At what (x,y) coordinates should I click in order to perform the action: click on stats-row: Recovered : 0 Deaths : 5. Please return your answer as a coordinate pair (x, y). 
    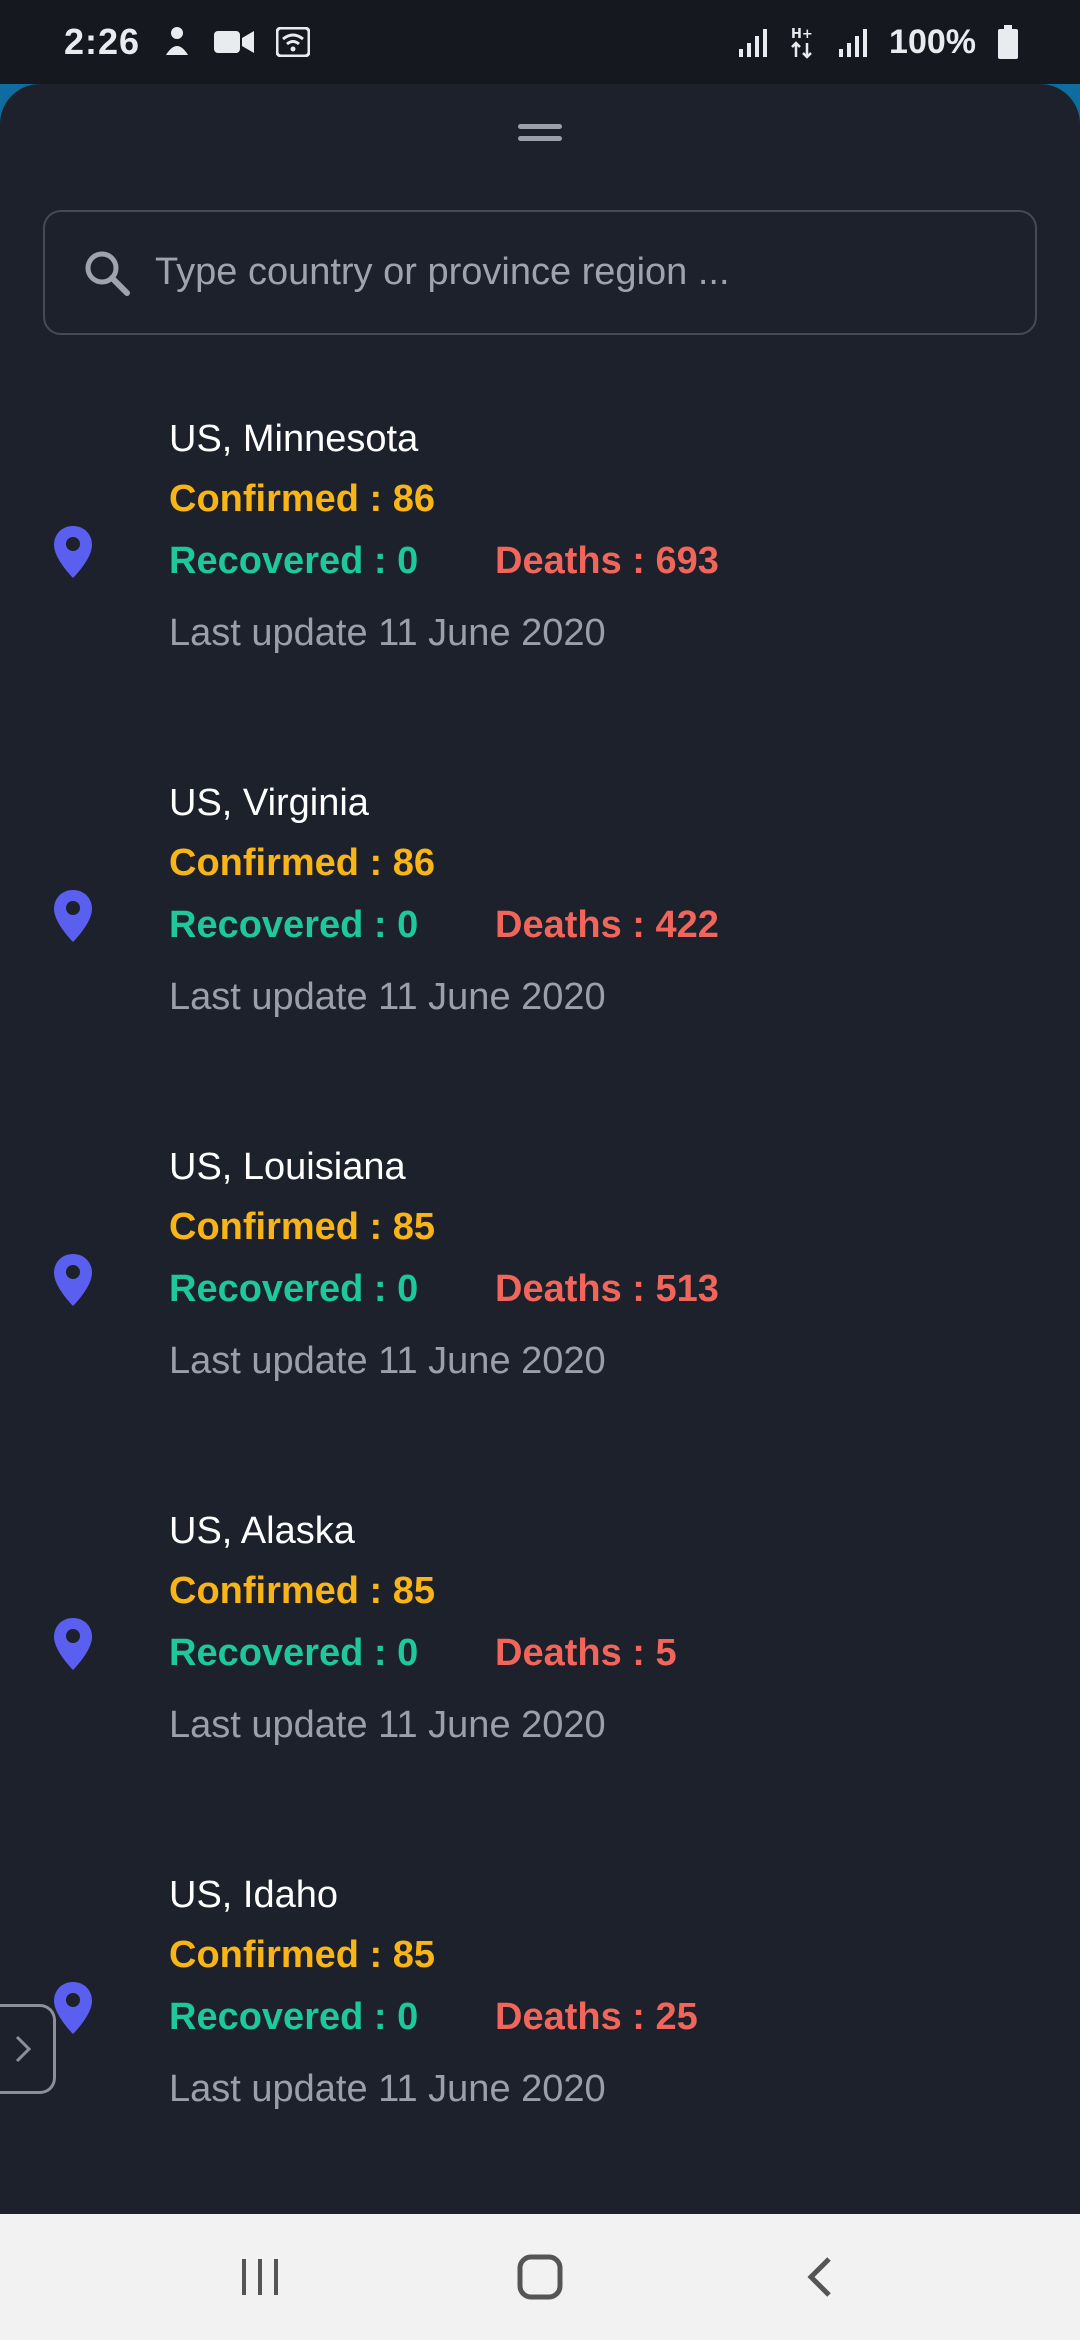
    Looking at the image, I should click on (423, 1664).